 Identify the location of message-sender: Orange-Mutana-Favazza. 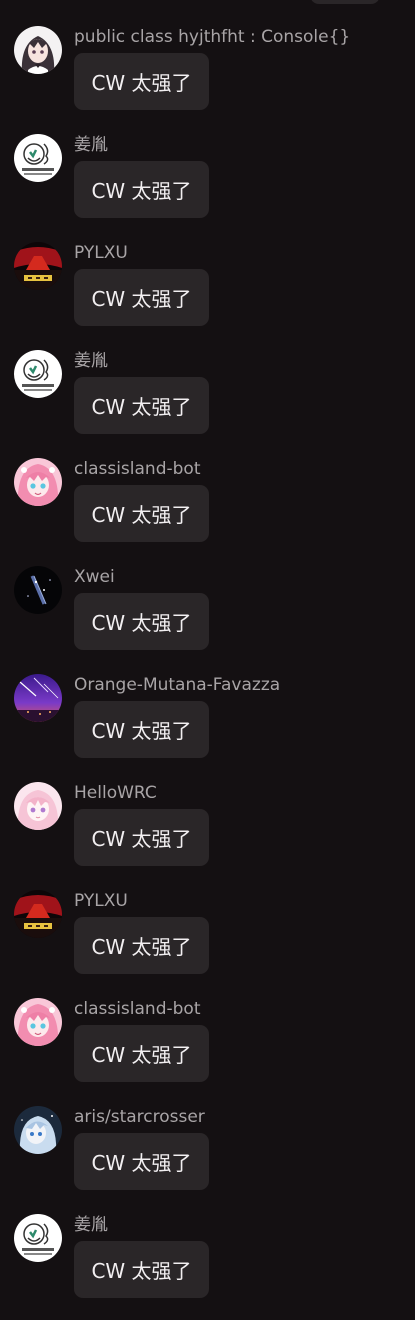
(177, 685).